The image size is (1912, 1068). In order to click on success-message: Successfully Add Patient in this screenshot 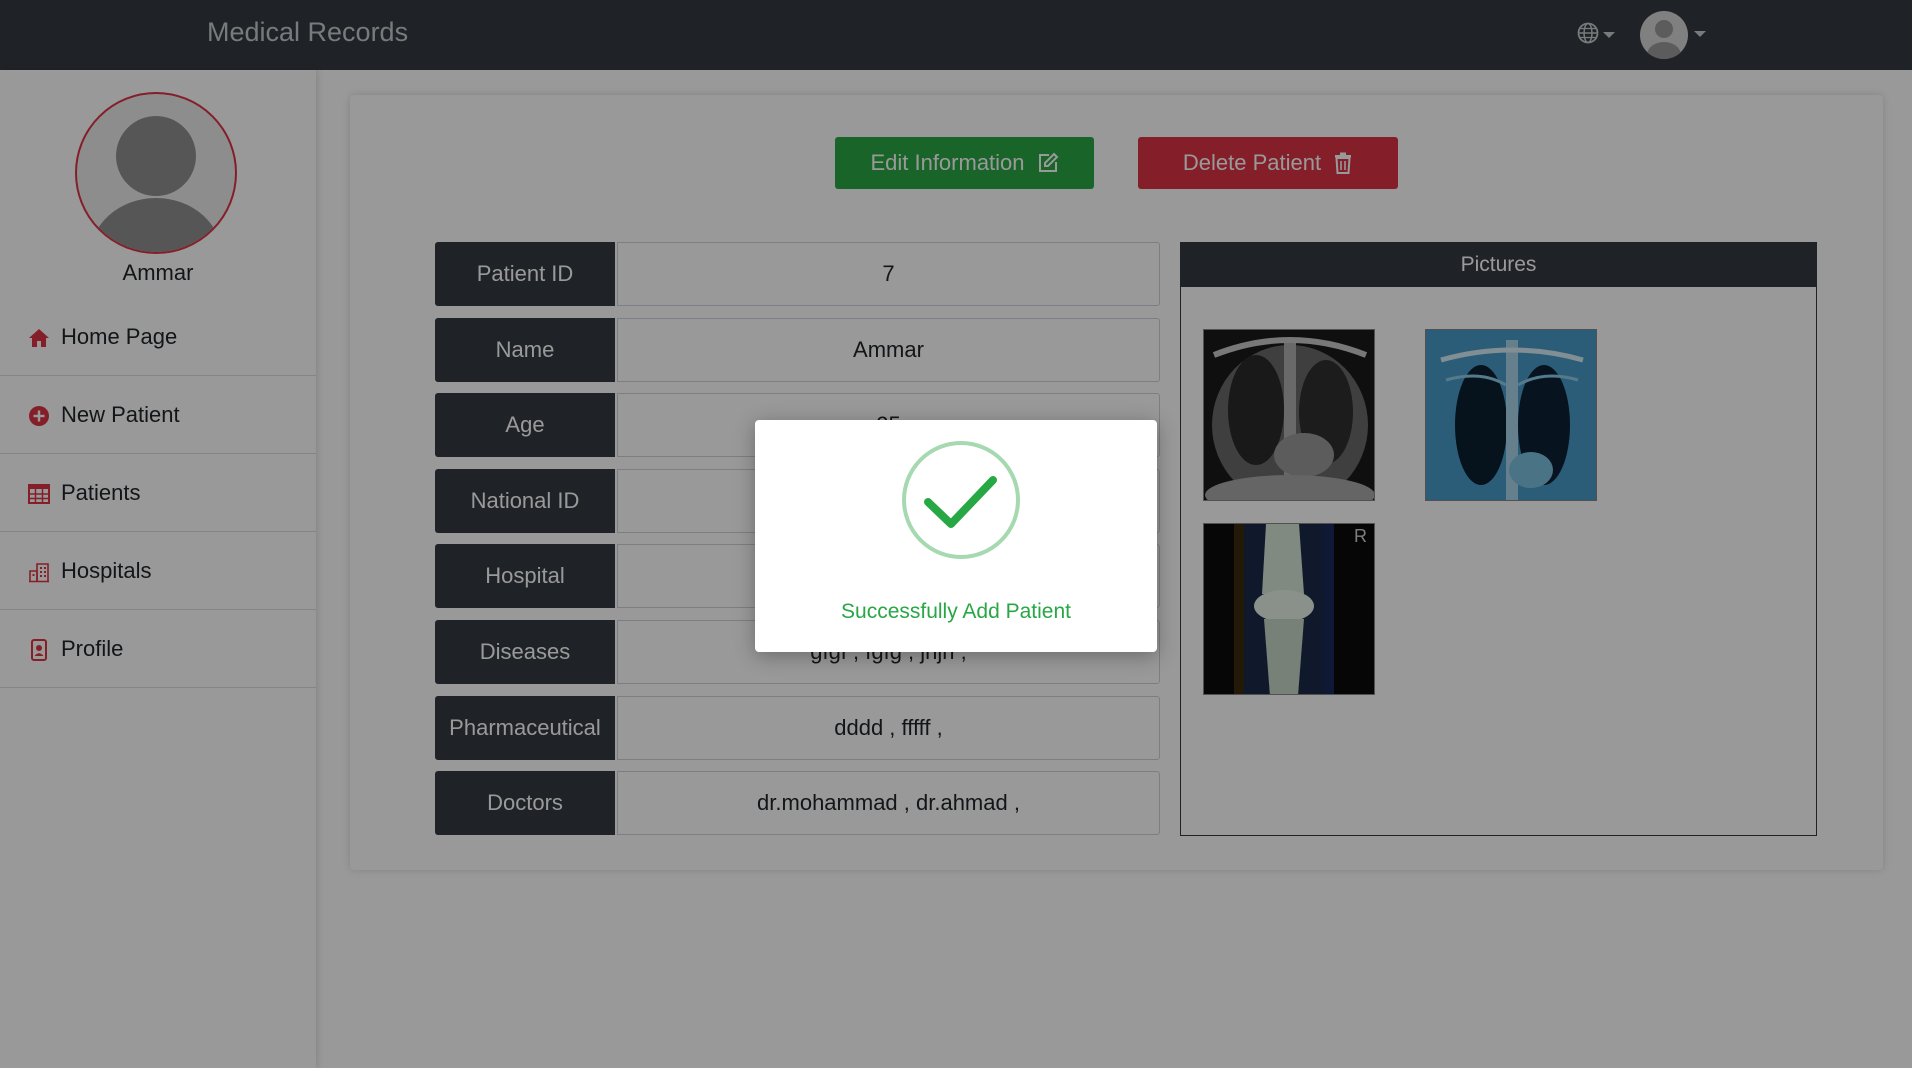, I will do `click(956, 611)`.